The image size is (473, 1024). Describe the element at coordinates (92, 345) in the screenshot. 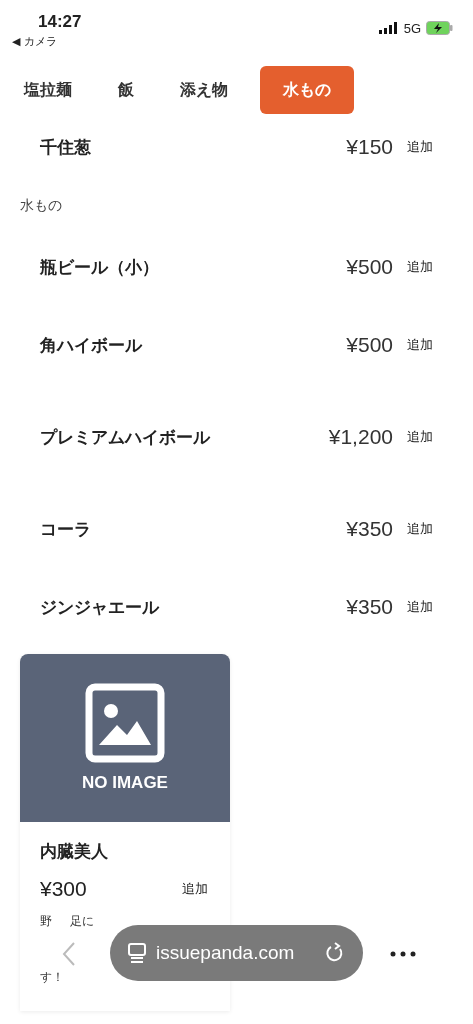

I see `item-name: 角ハイボール` at that location.